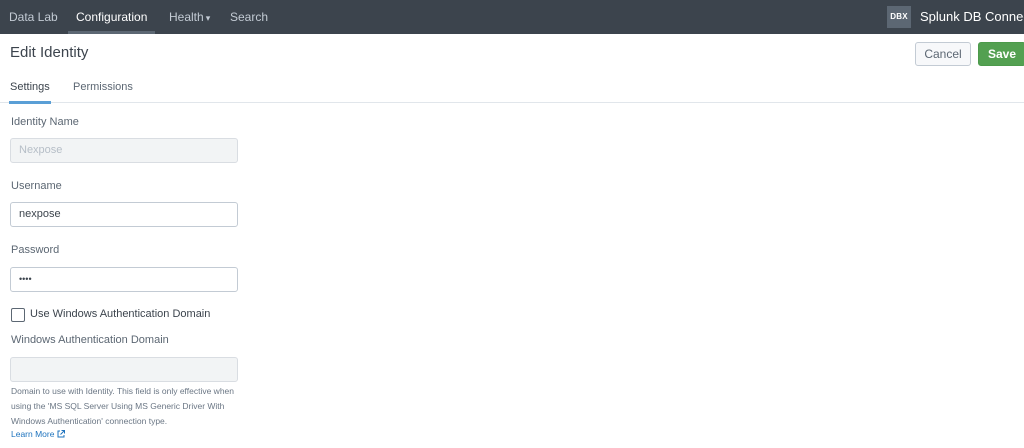 The height and width of the screenshot is (448, 1024). What do you see at coordinates (18, 315) in the screenshot?
I see `windows-auth-checkbox` at bounding box center [18, 315].